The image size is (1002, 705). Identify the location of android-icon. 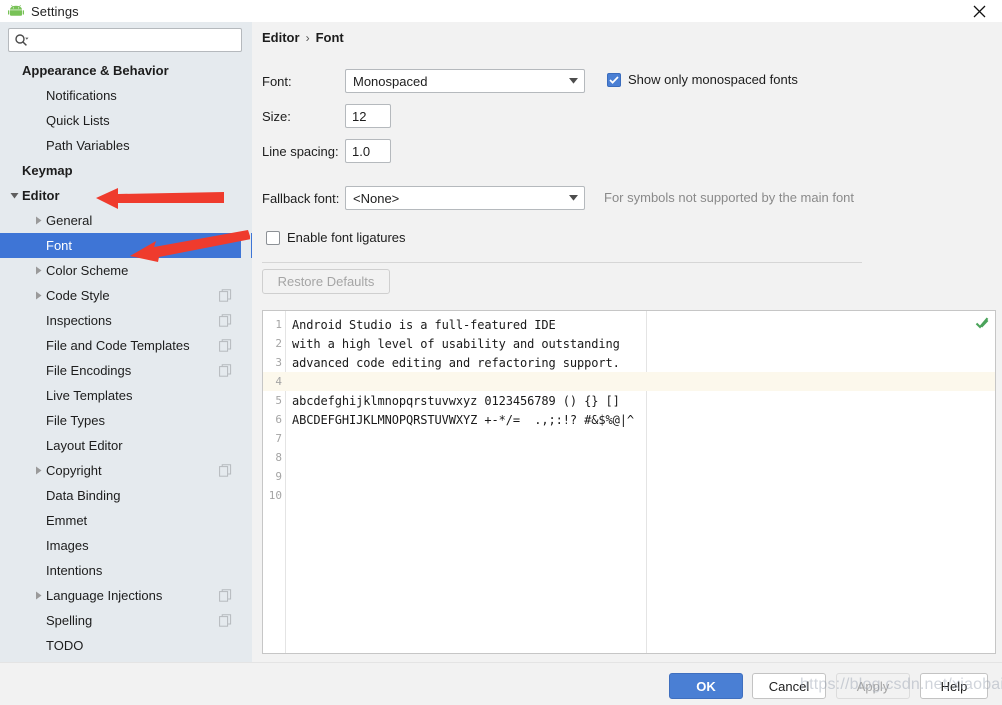
(16, 11).